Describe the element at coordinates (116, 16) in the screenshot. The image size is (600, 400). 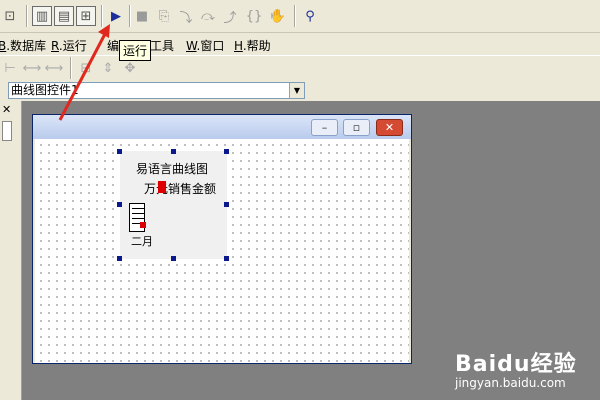
I see `play-icon: ▶` at that location.